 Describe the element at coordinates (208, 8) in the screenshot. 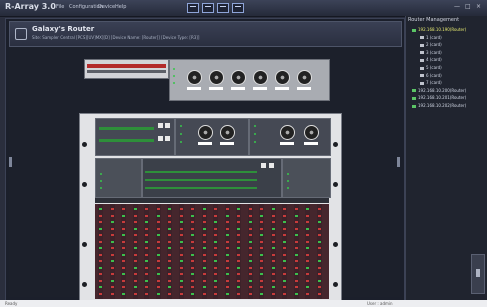

I see `grid-icon` at that location.